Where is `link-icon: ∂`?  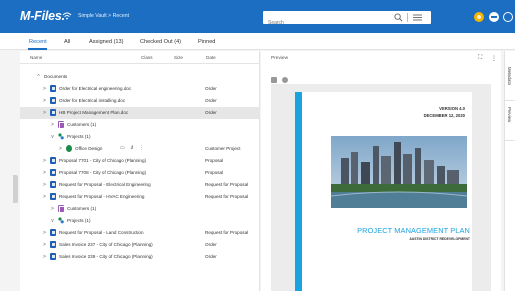 link-icon: ∂ is located at coordinates (132, 148).